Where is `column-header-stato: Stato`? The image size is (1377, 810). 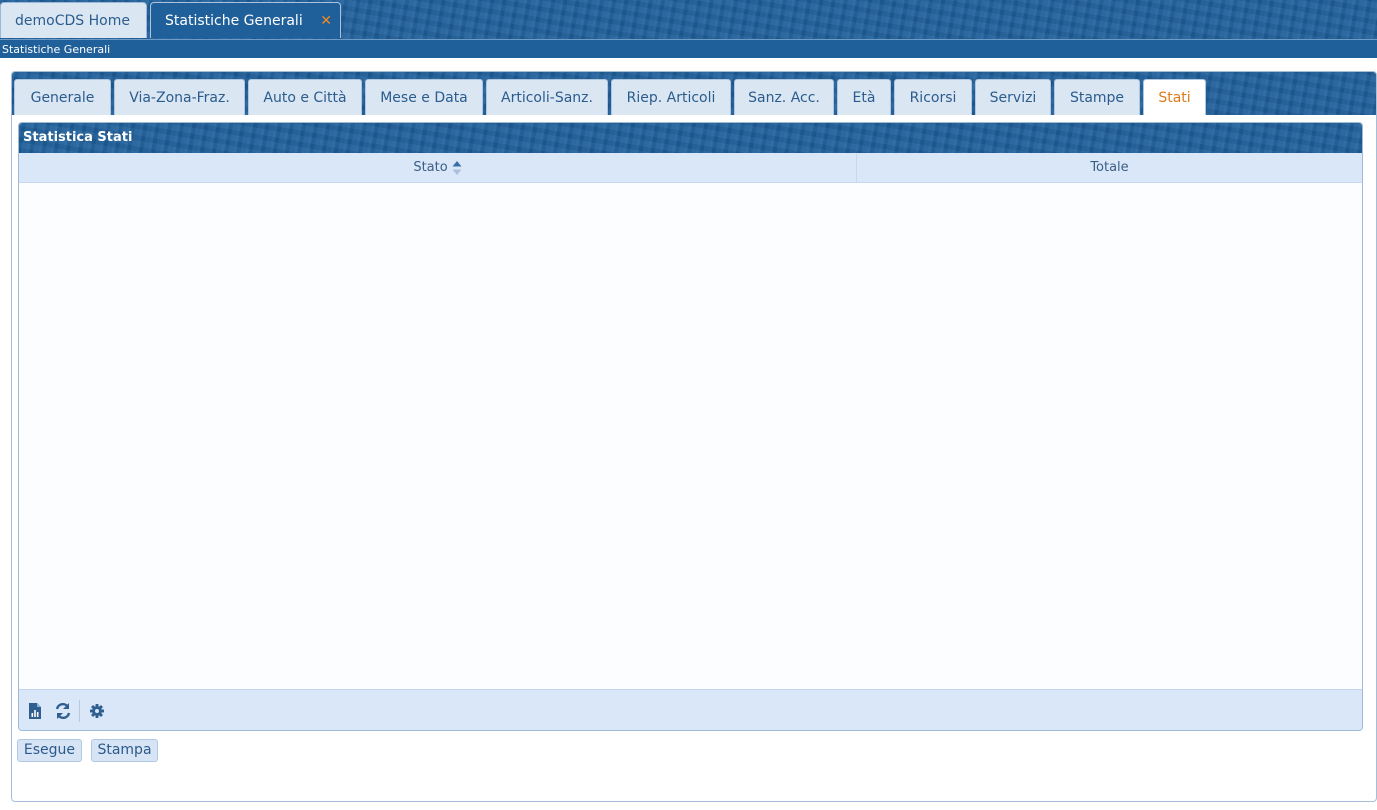
column-header-stato: Stato is located at coordinates (438, 167).